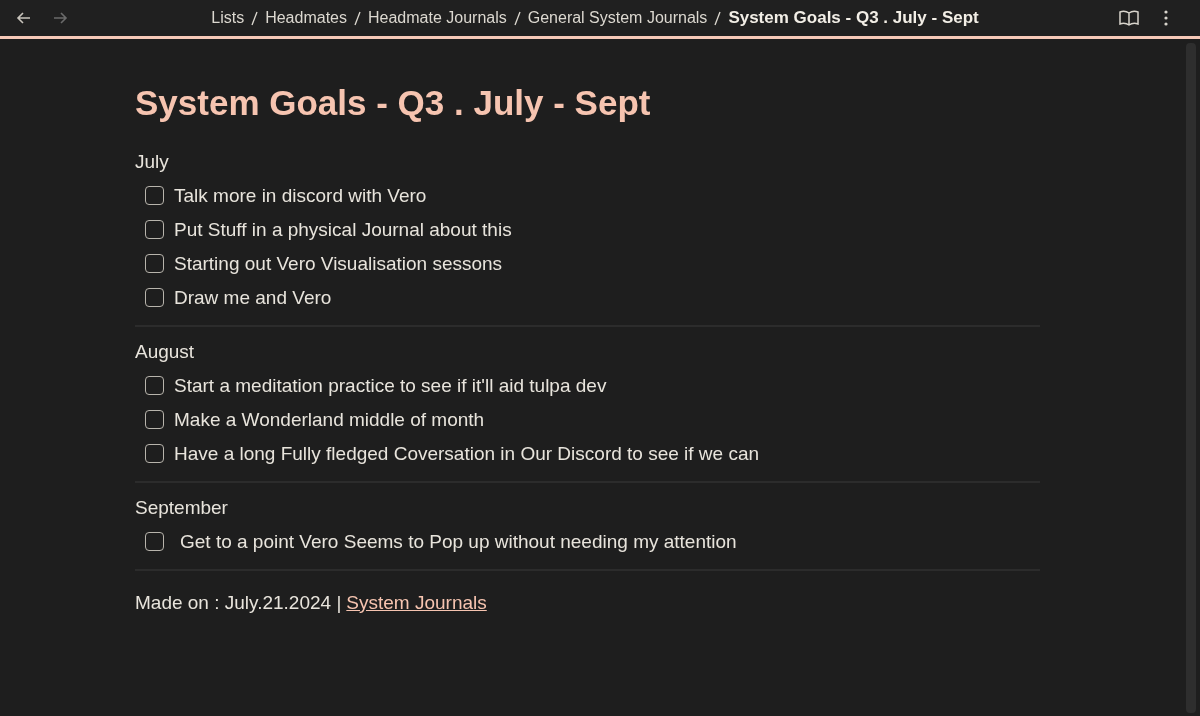 The image size is (1200, 716). Describe the element at coordinates (238, 602) in the screenshot. I see `footer-text: Made on : July.21.2024 |` at that location.